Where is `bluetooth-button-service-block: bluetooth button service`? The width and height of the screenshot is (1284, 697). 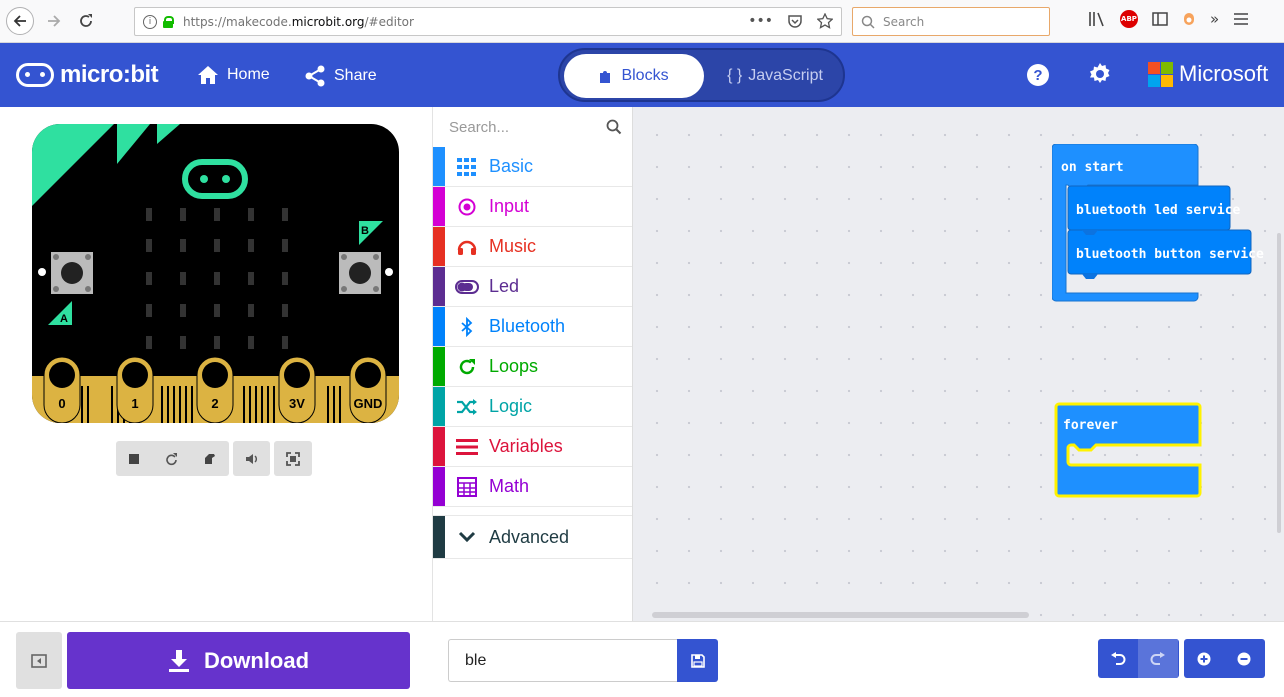 bluetooth-button-service-block: bluetooth button service is located at coordinates (1170, 254).